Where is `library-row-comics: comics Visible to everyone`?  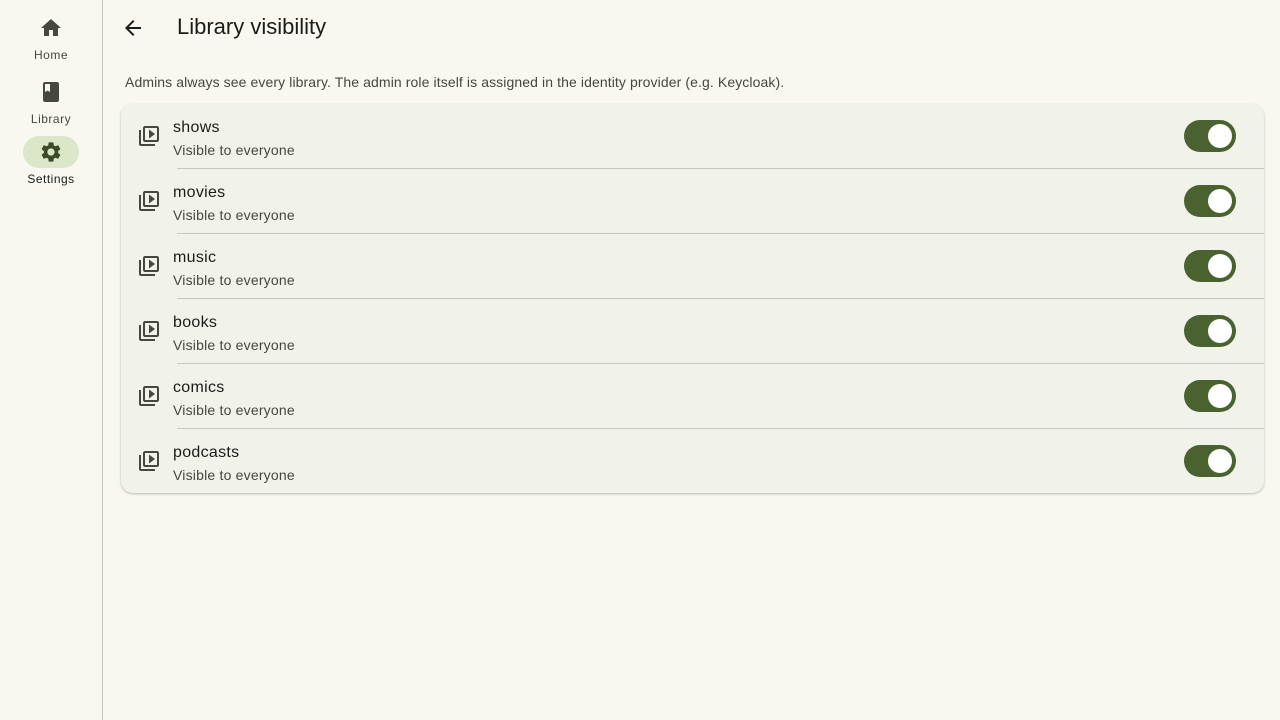 library-row-comics: comics Visible to everyone is located at coordinates (692, 396).